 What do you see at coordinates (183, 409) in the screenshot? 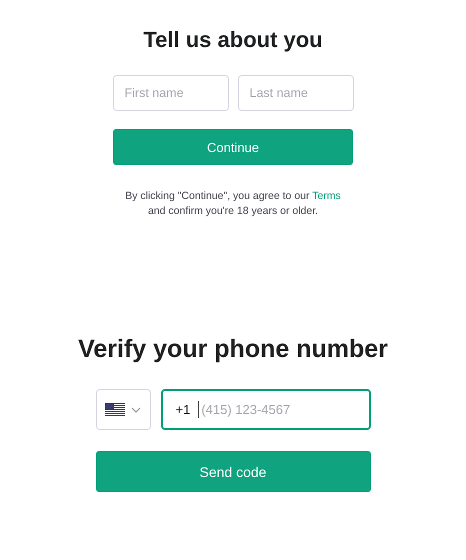
I see `country-code: +1` at bounding box center [183, 409].